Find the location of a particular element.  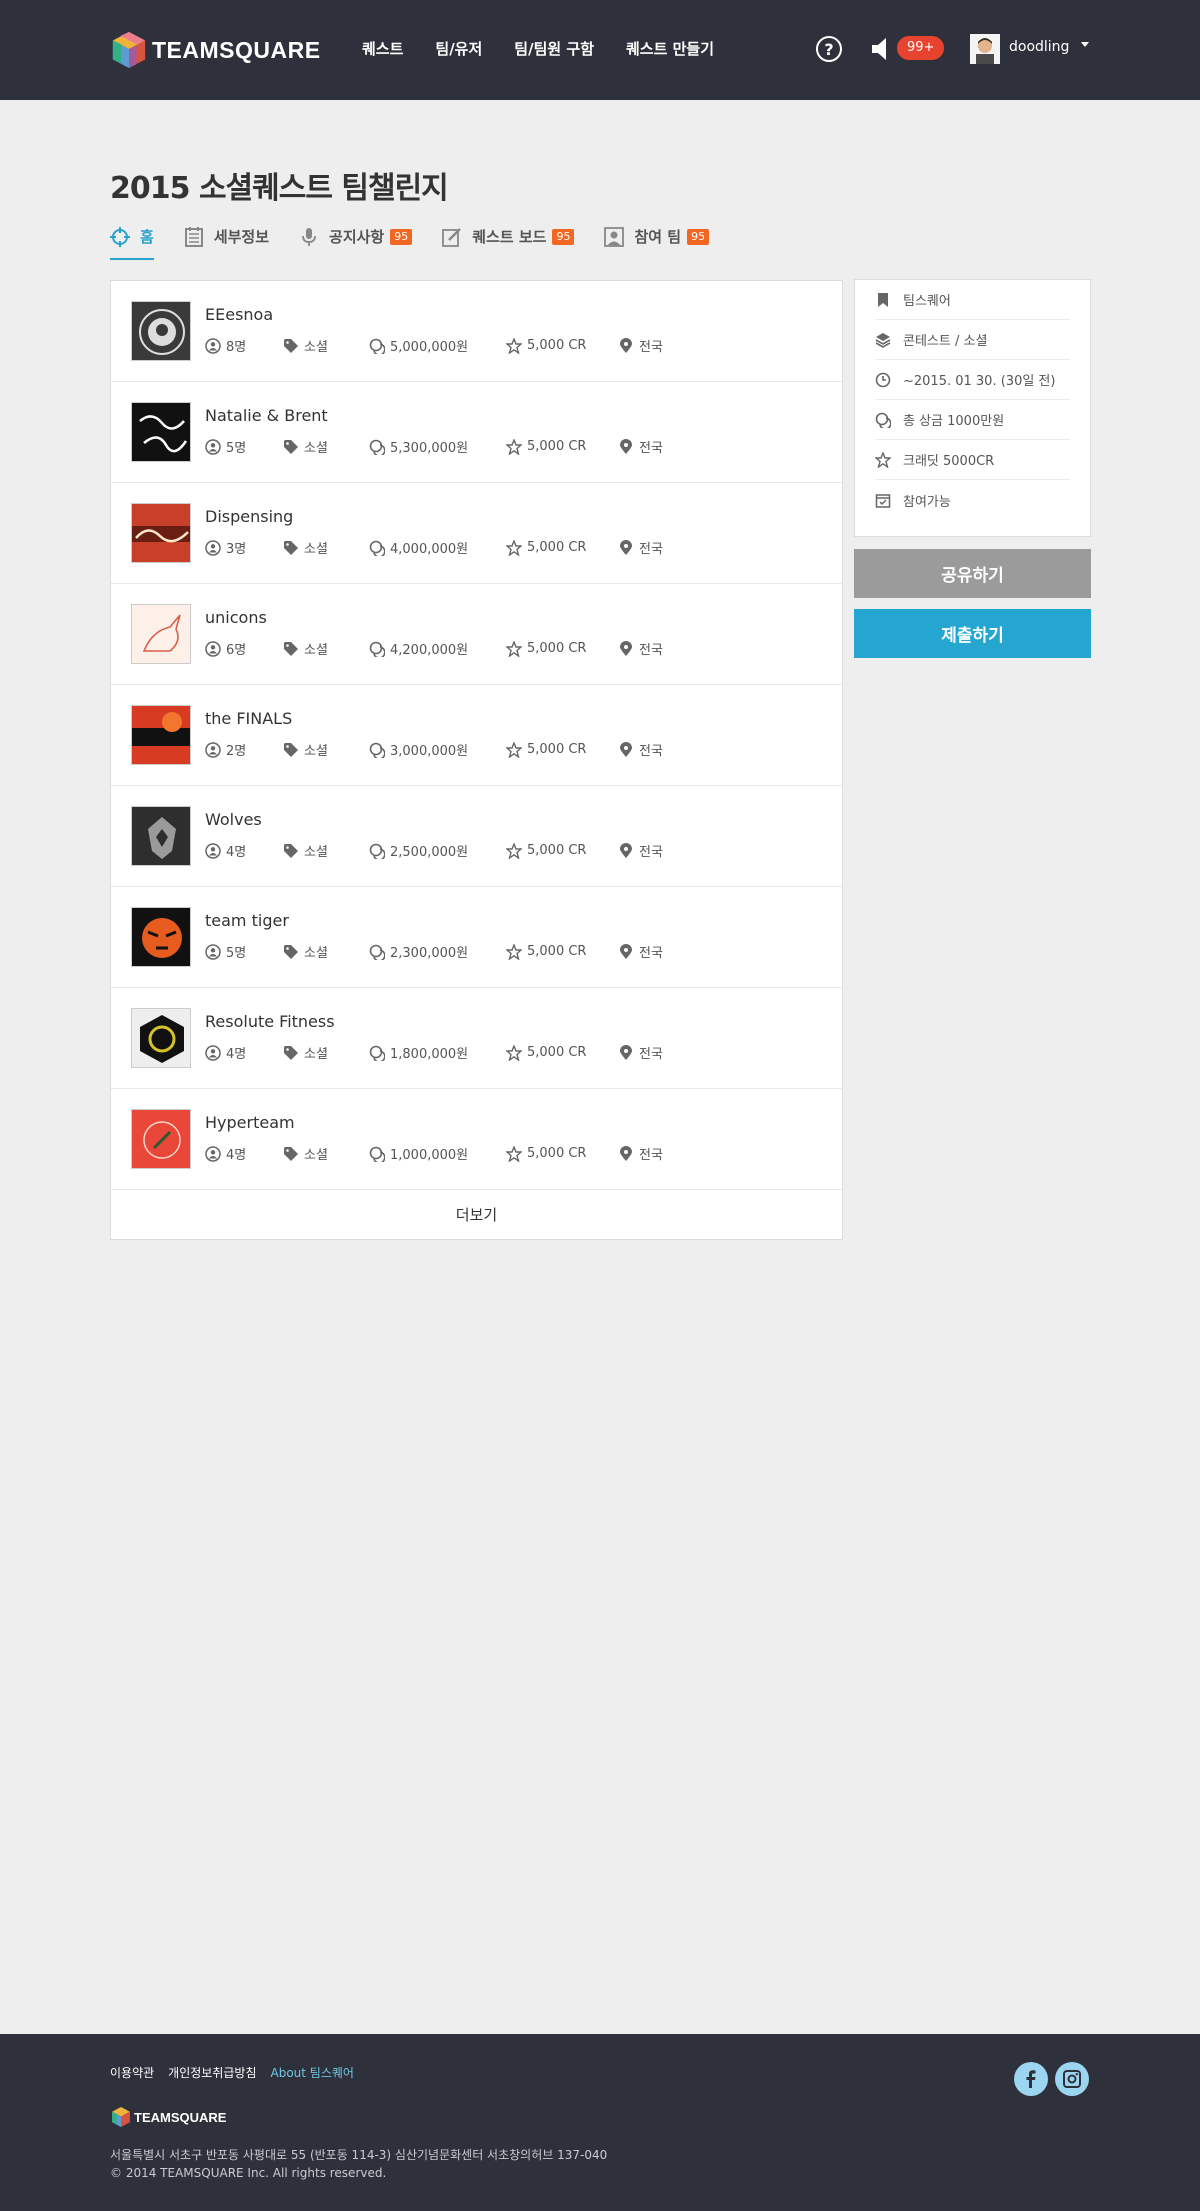

team-row: Resolute Fitness 4명 소셜 1,800,000원 5,000 CR 전국 is located at coordinates (476, 1038).